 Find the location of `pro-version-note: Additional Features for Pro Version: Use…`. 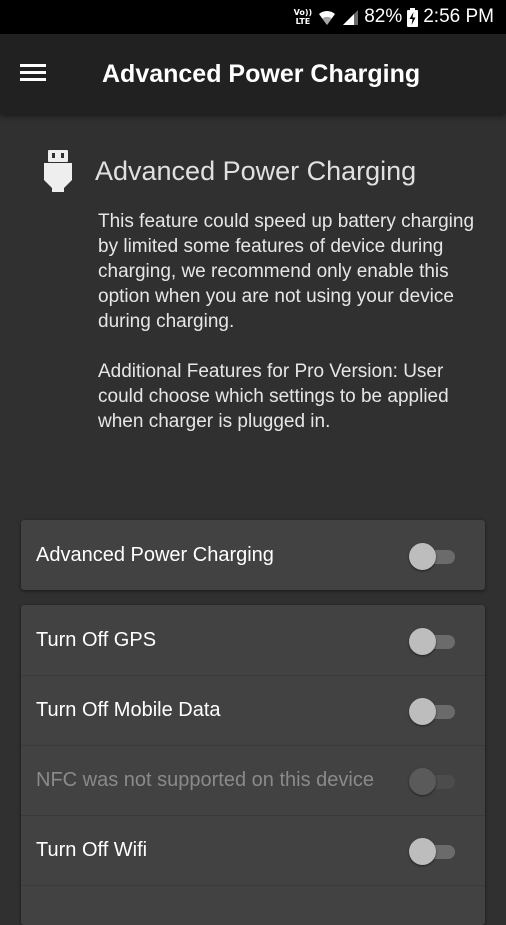

pro-version-note: Additional Features for Pro Version: Use… is located at coordinates (273, 396).